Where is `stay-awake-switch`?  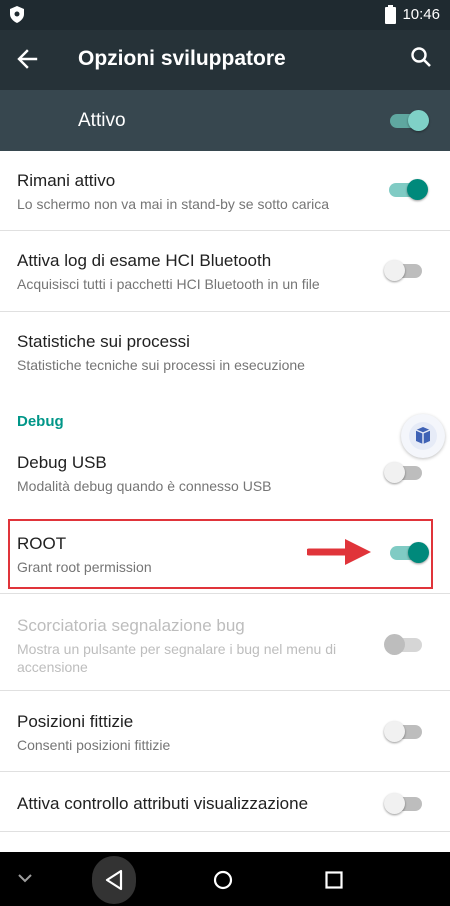
stay-awake-switch is located at coordinates (407, 189).